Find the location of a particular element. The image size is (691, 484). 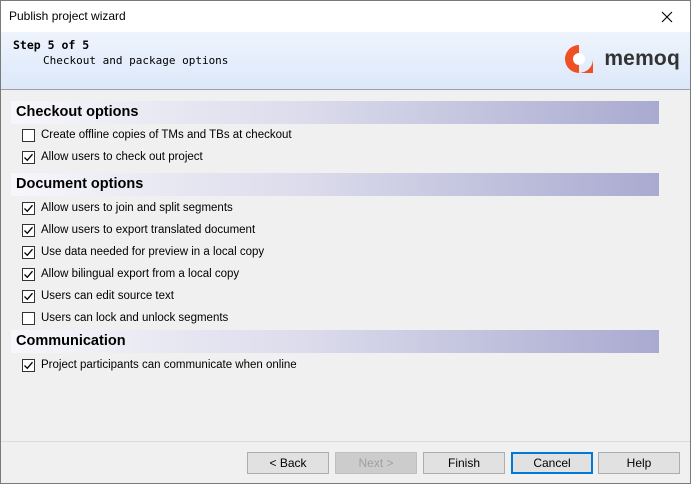

step-subtitle: Checkout and package options is located at coordinates (136, 60).